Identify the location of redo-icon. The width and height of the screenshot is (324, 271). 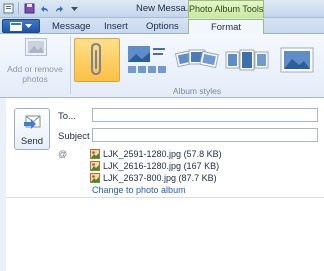
(59, 8).